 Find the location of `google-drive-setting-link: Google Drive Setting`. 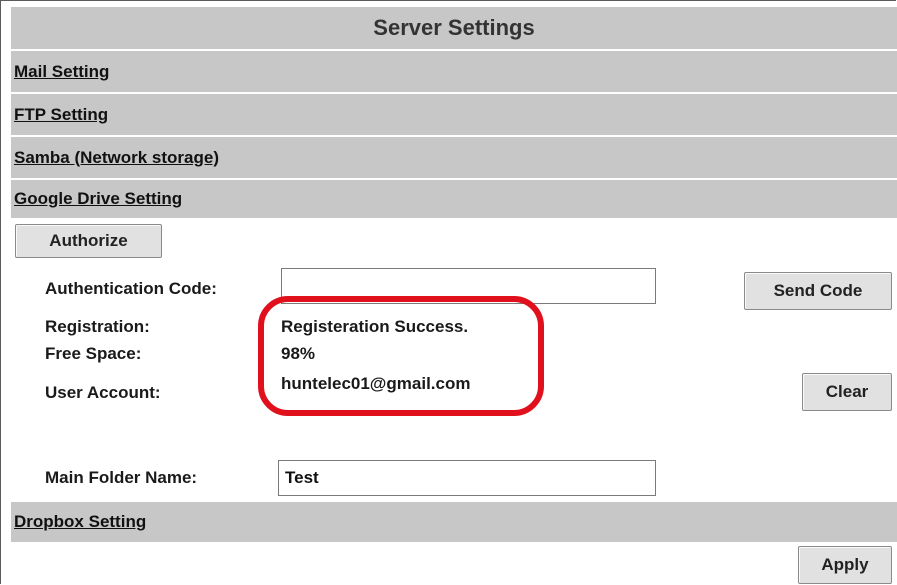

google-drive-setting-link: Google Drive Setting is located at coordinates (96, 199).